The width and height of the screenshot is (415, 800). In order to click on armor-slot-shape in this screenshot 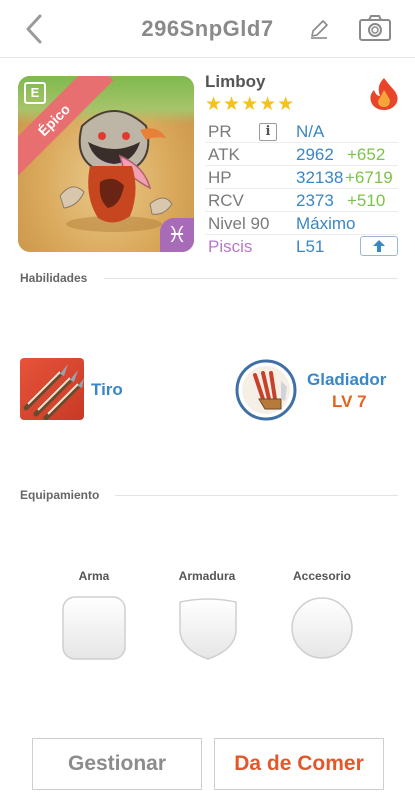, I will do `click(208, 629)`.